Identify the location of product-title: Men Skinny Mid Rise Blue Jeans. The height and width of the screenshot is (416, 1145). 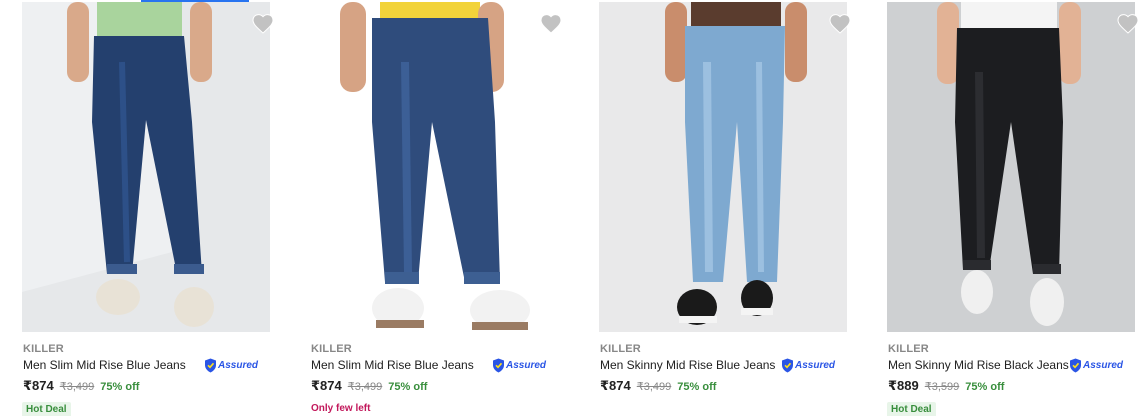
(687, 365).